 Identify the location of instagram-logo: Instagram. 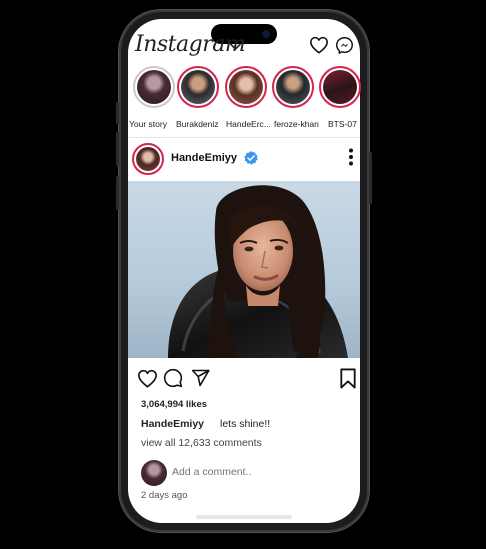
(190, 44).